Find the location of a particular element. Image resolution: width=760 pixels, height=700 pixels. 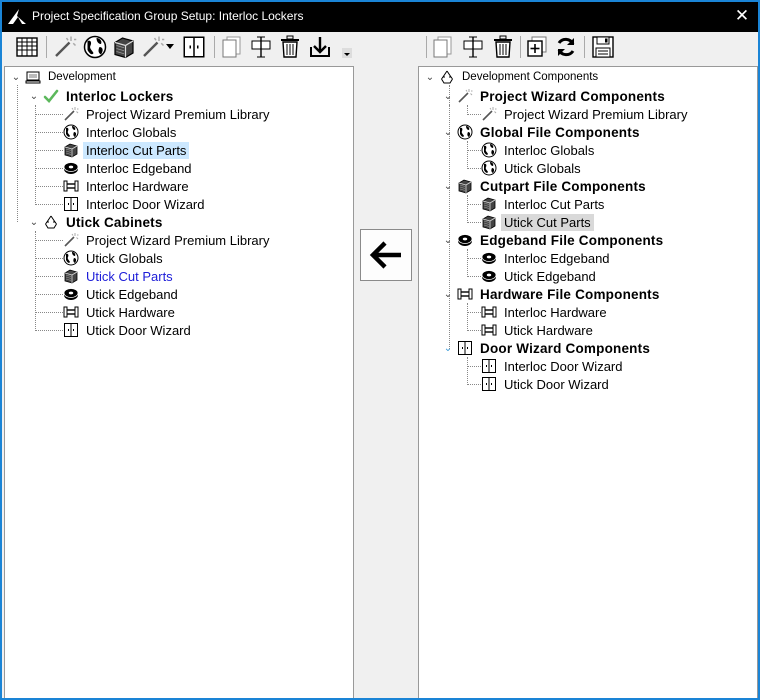

left-toolbar is located at coordinates (179, 48).